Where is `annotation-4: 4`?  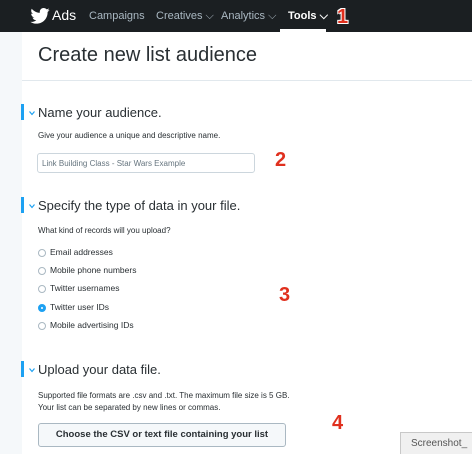 annotation-4: 4 is located at coordinates (338, 423).